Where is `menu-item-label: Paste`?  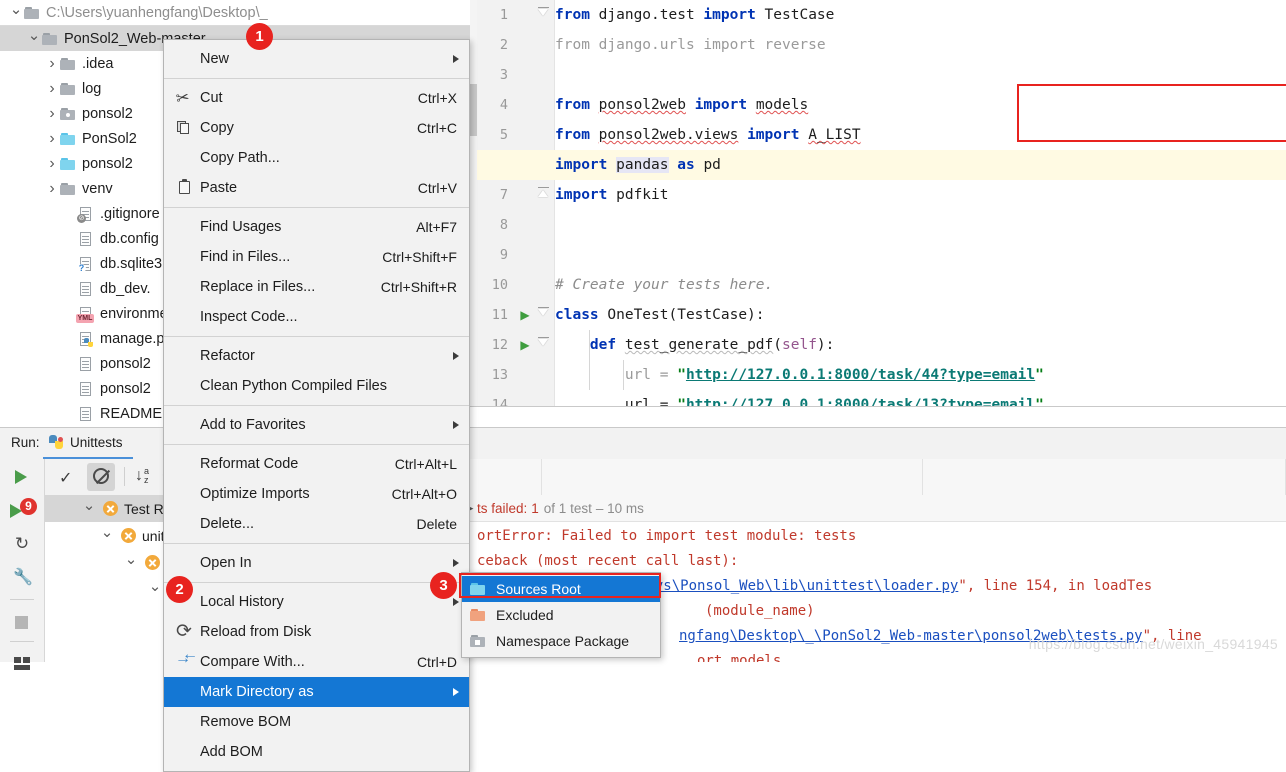 menu-item-label: Paste is located at coordinates (219, 188).